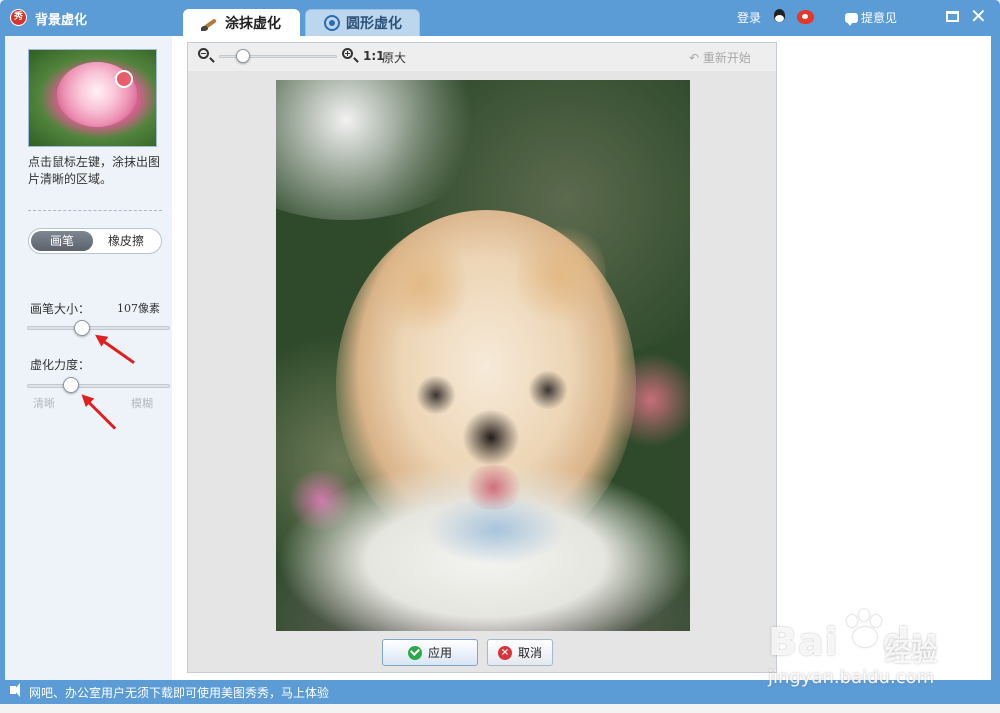 This screenshot has width=1000, height=713. I want to click on blur-strength-slider-thumb, so click(71, 385).